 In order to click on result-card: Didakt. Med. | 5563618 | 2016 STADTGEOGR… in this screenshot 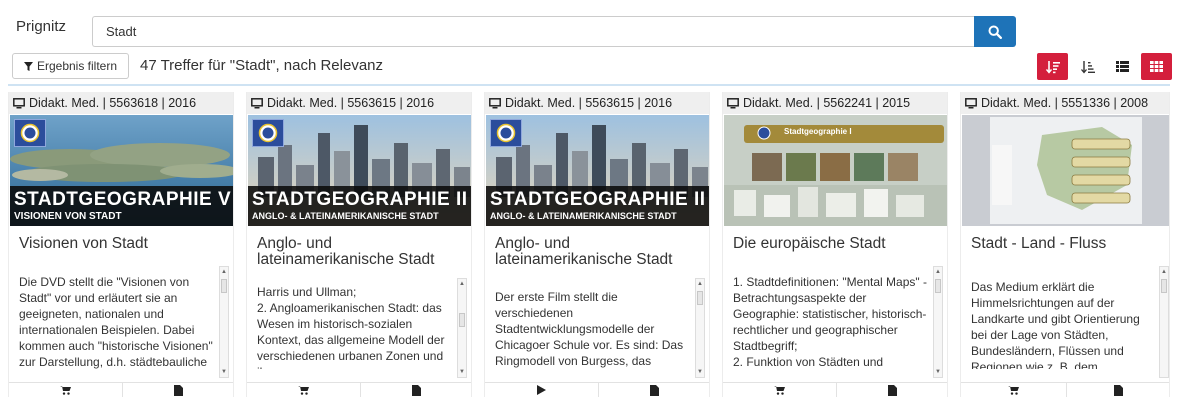, I will do `click(121, 244)`.